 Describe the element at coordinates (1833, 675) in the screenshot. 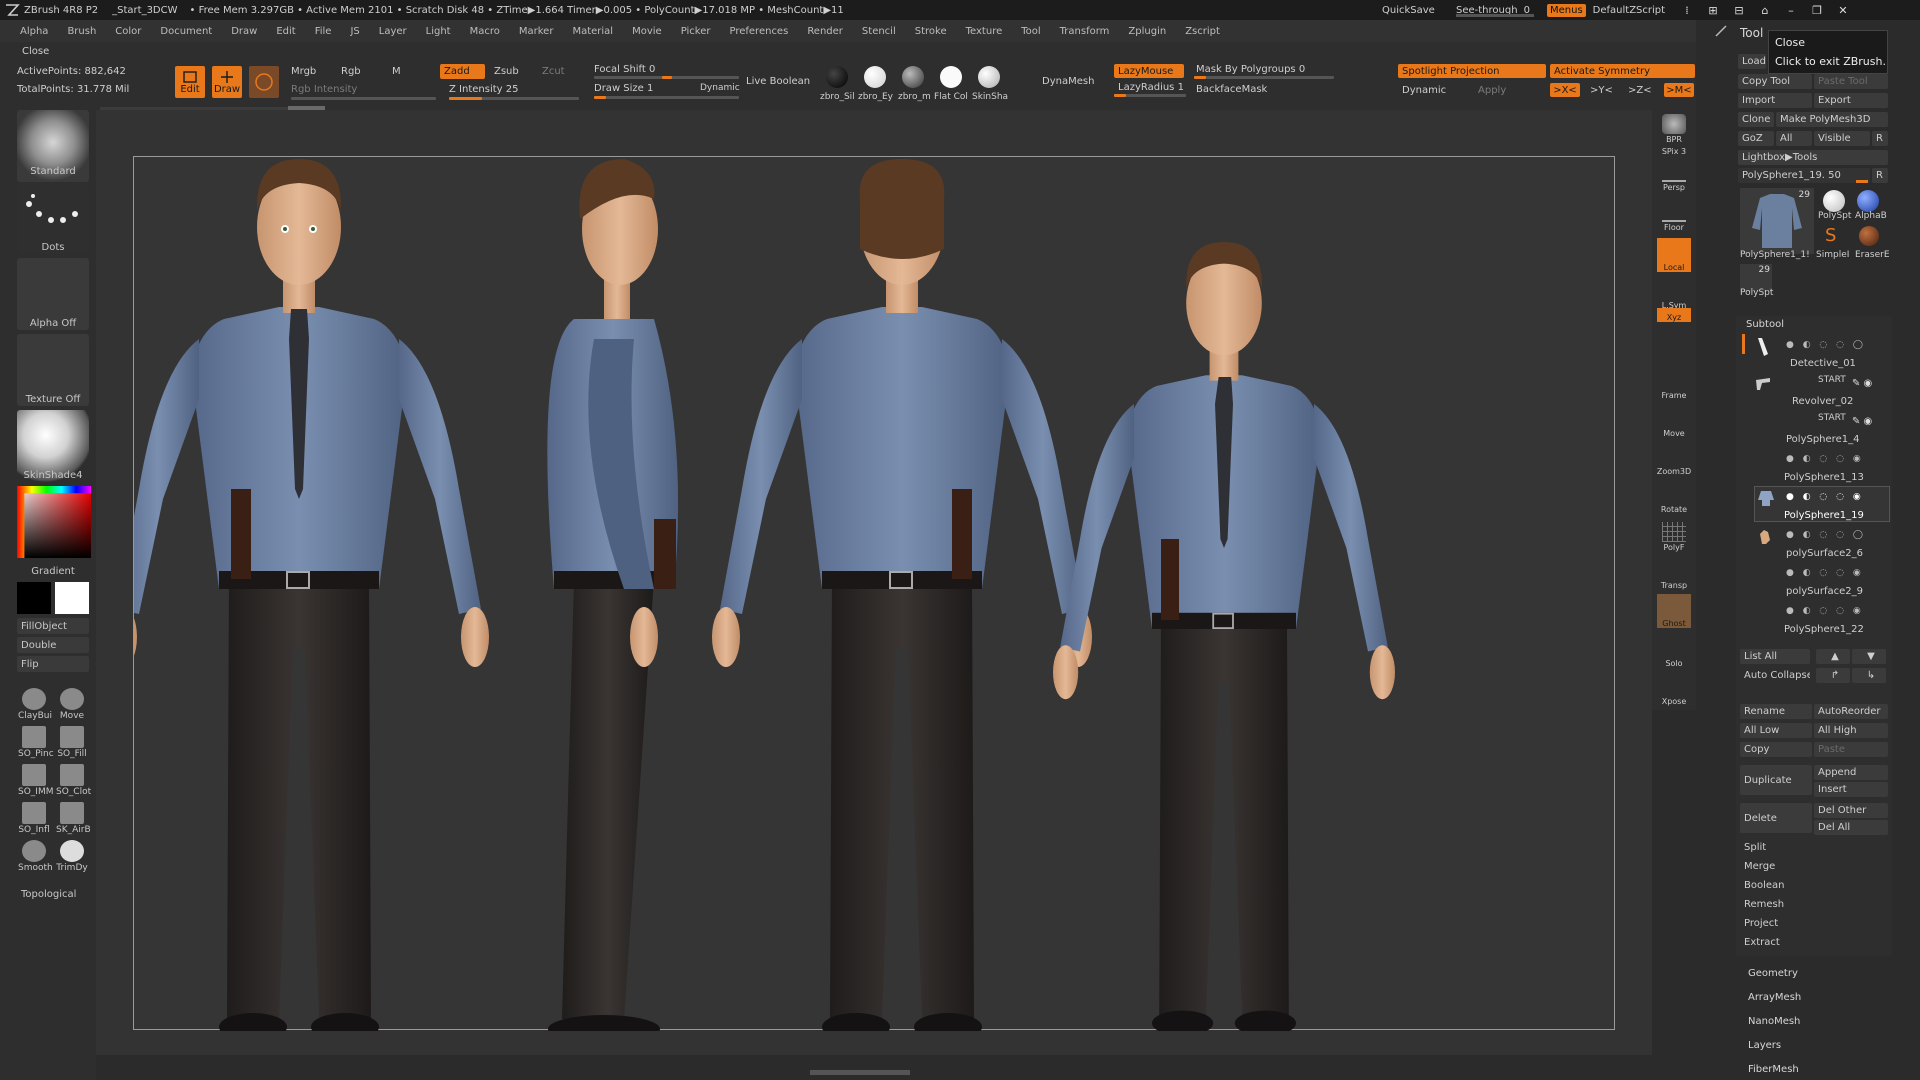

I see `move-folder-up-button: ↱` at that location.